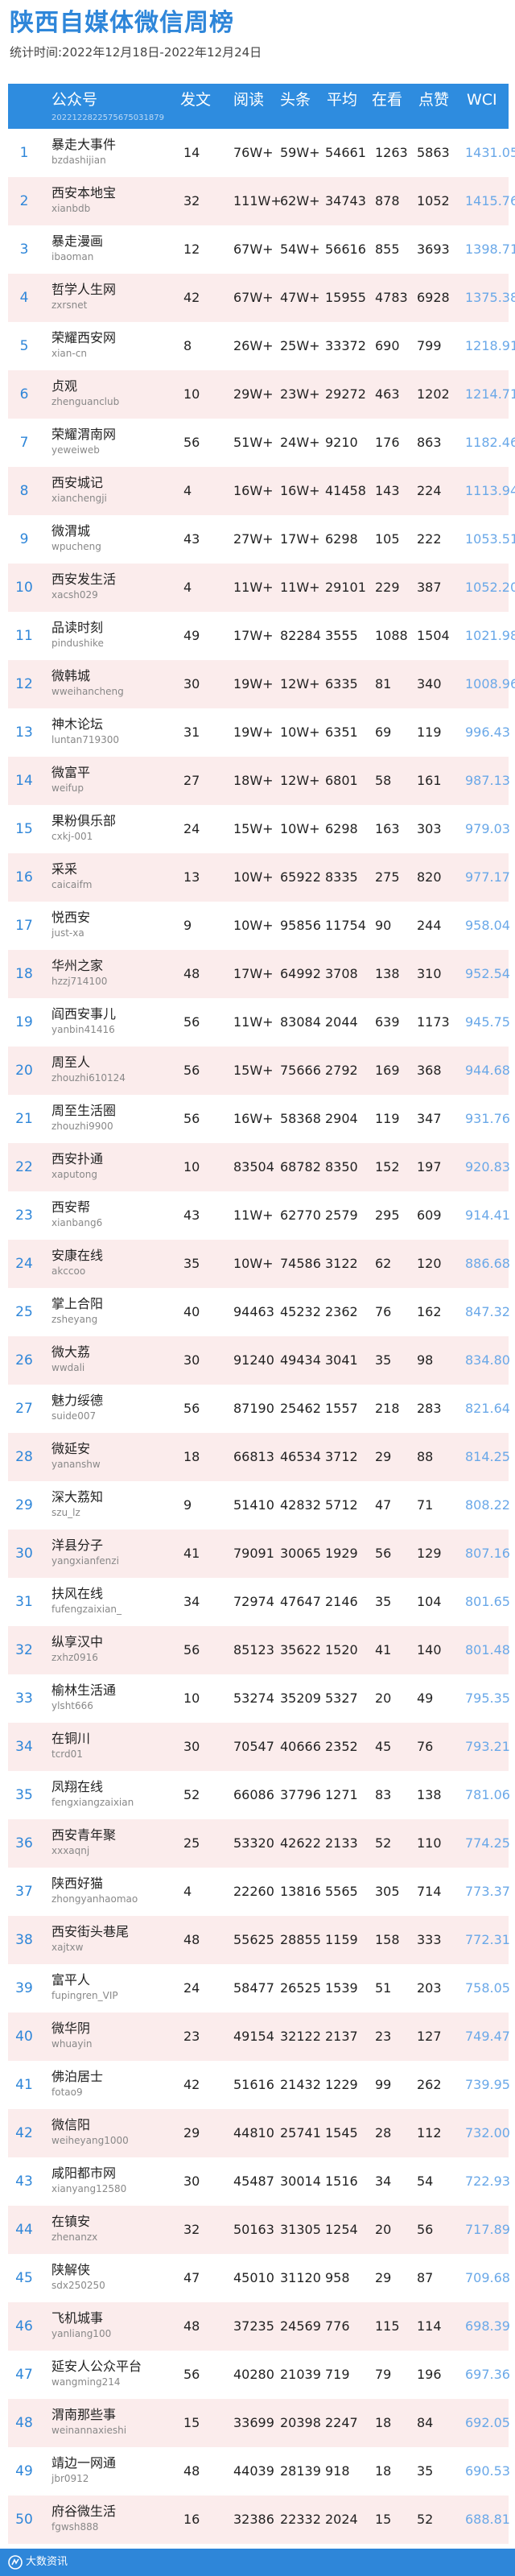 The width and height of the screenshot is (515, 2576). I want to click on account-cell: 华州之家 hzzj714100, so click(79, 972).